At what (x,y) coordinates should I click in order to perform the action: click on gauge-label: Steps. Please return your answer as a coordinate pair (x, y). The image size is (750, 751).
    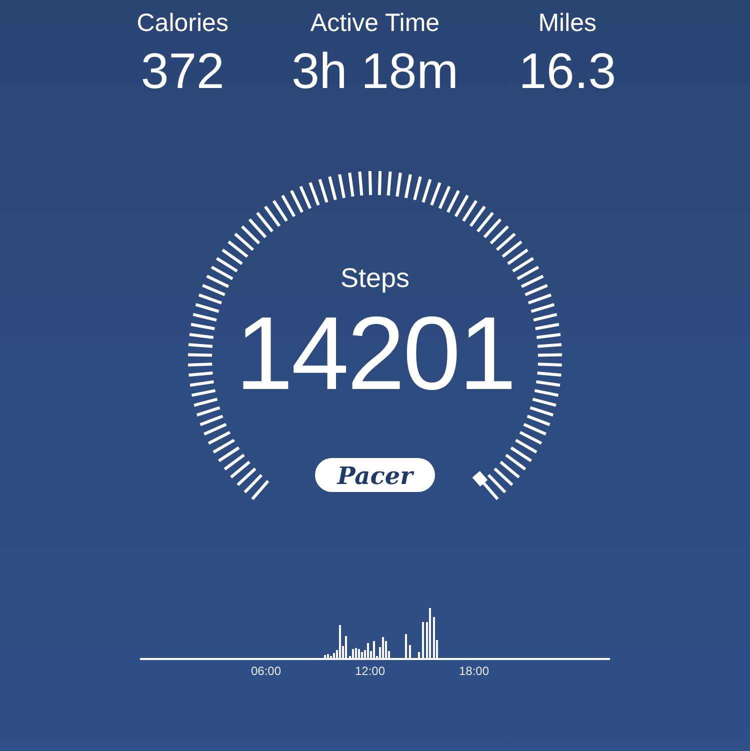
    Looking at the image, I should click on (375, 278).